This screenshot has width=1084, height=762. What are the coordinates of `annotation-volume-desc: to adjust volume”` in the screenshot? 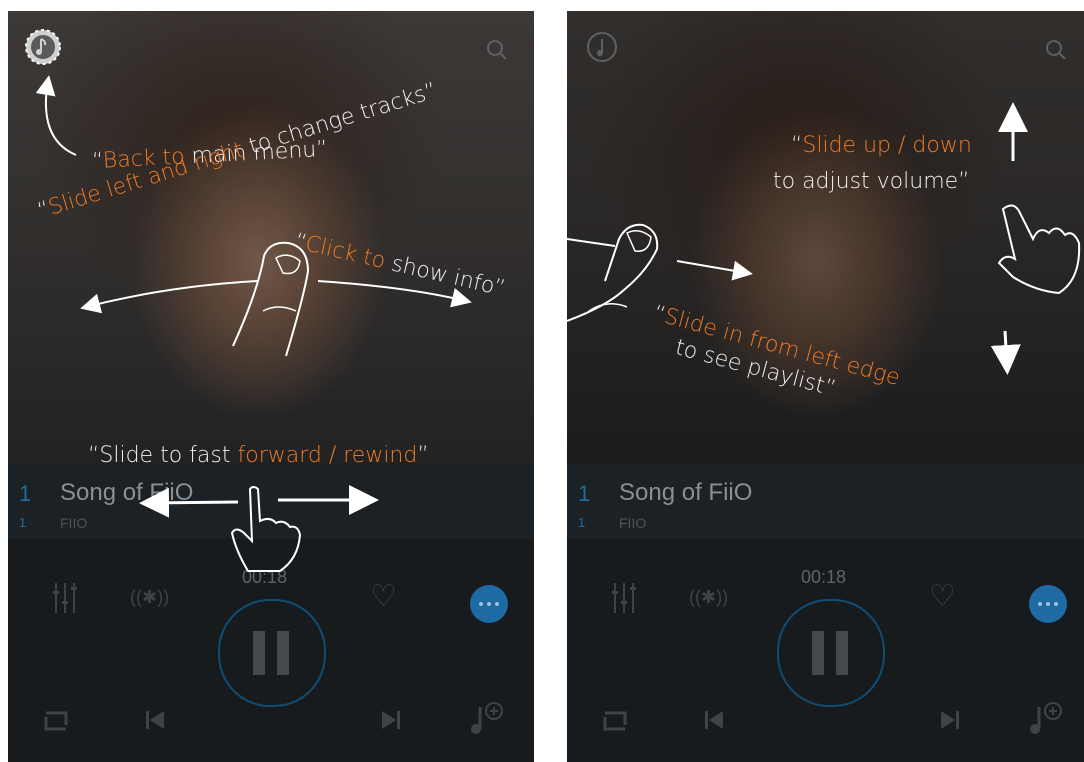 It's located at (871, 181).